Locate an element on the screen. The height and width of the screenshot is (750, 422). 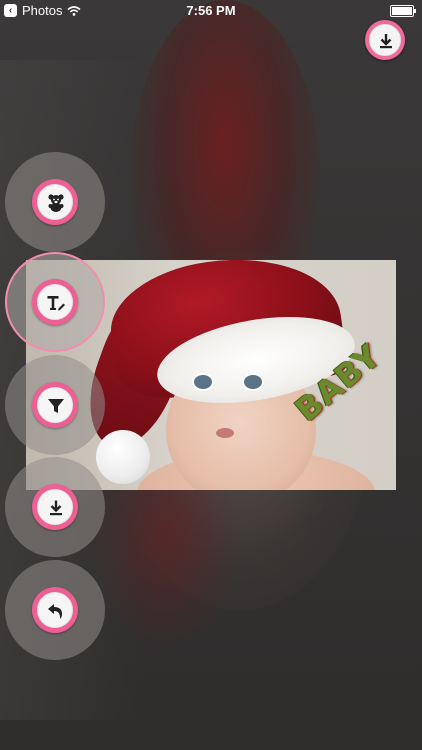
filter-icon is located at coordinates (56, 406).